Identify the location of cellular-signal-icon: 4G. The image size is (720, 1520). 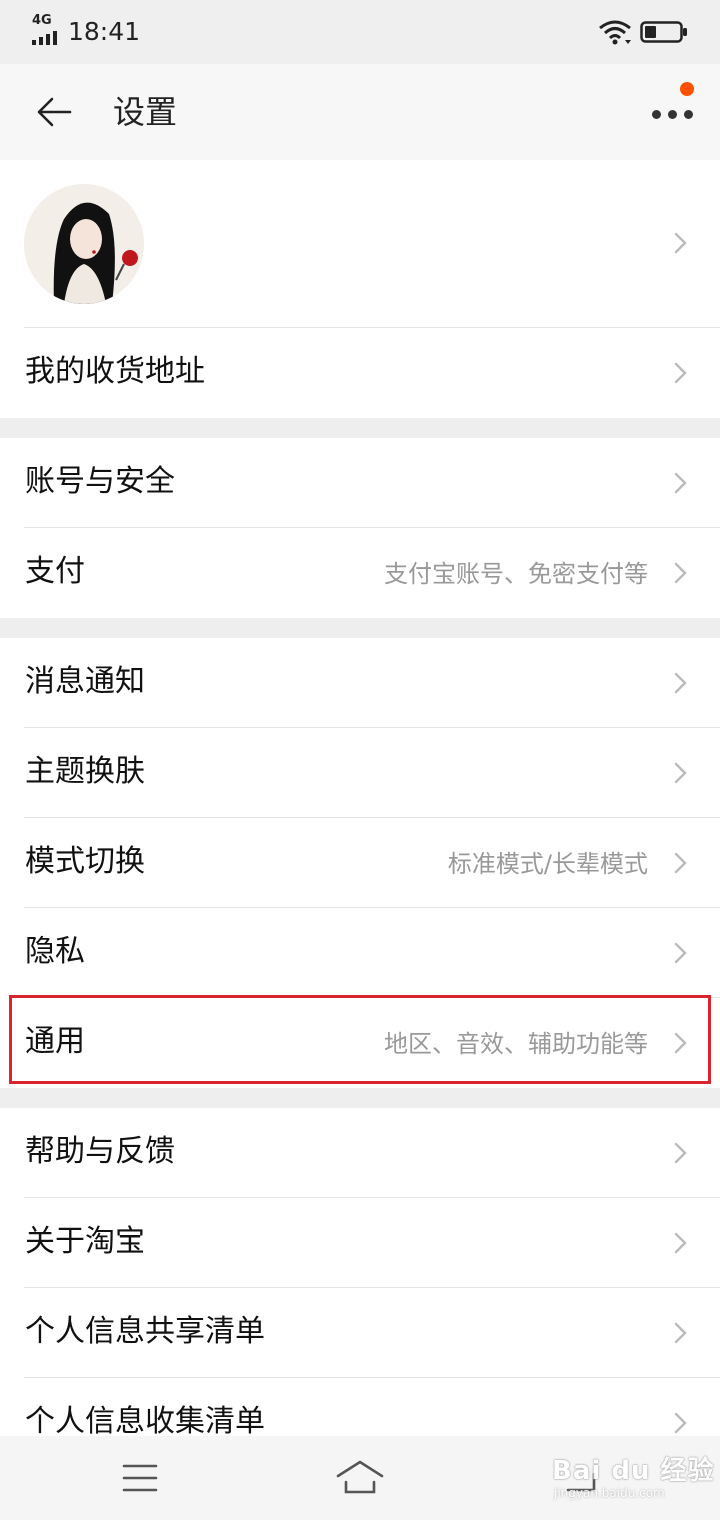
(47, 30).